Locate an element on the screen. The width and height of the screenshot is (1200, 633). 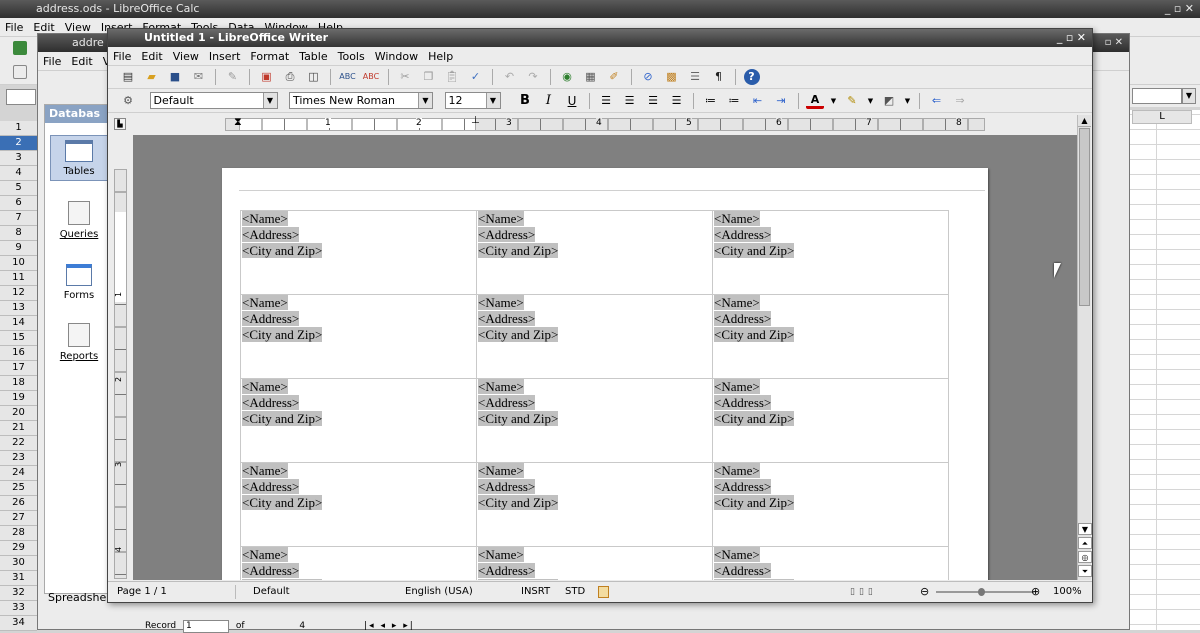
navigator-icon: ⊘ is located at coordinates (648, 77).